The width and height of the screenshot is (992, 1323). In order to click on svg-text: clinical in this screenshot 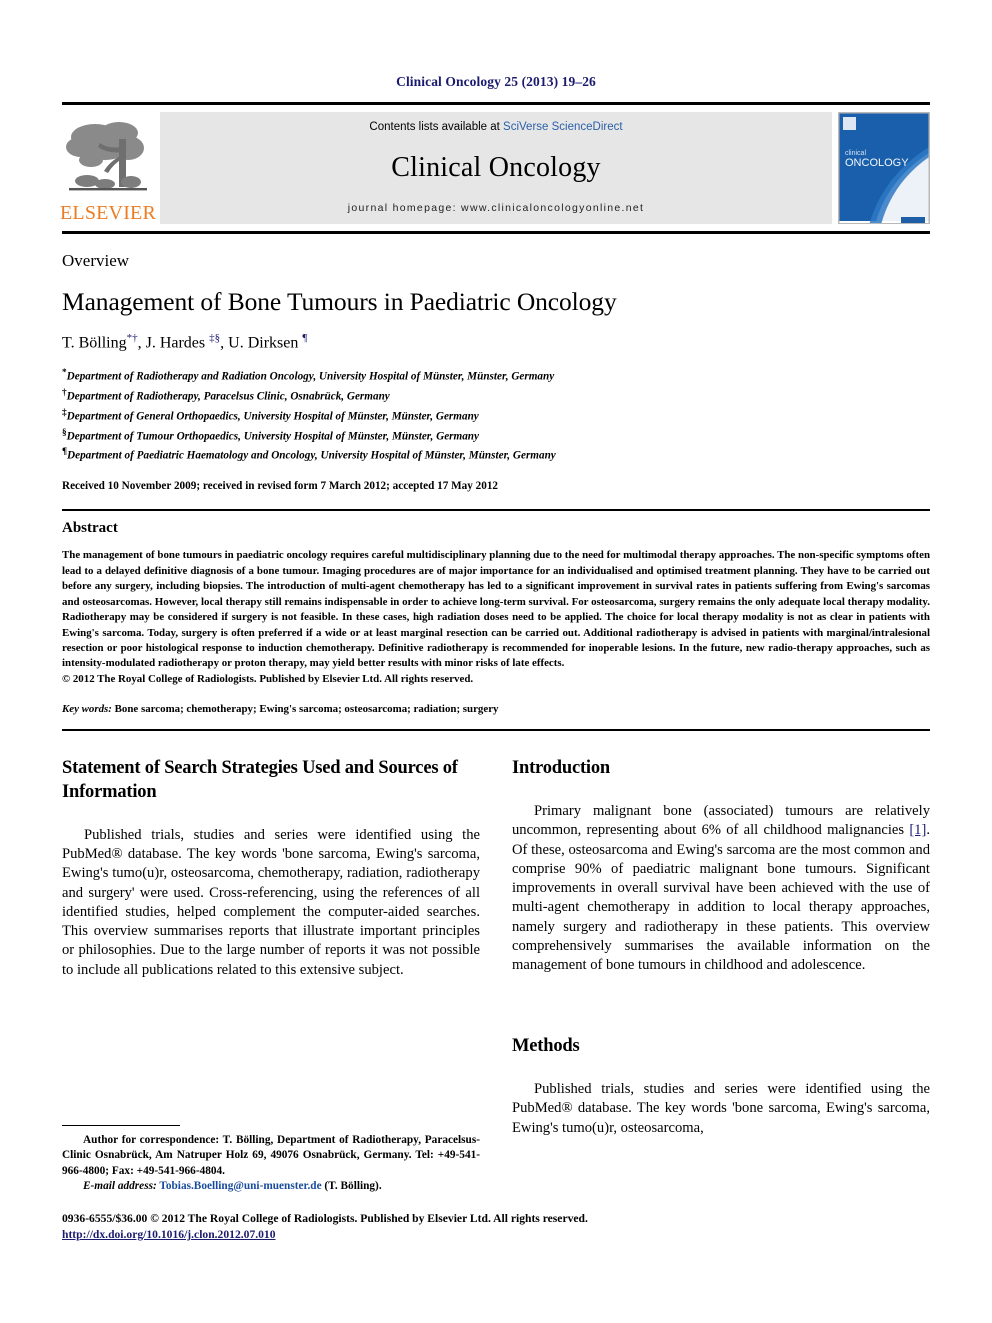, I will do `click(855, 153)`.